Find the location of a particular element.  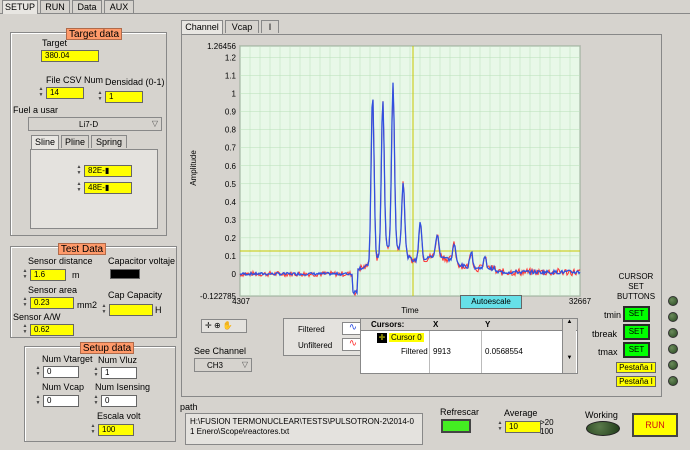

num-vluz-field: 1 is located at coordinates (119, 373).